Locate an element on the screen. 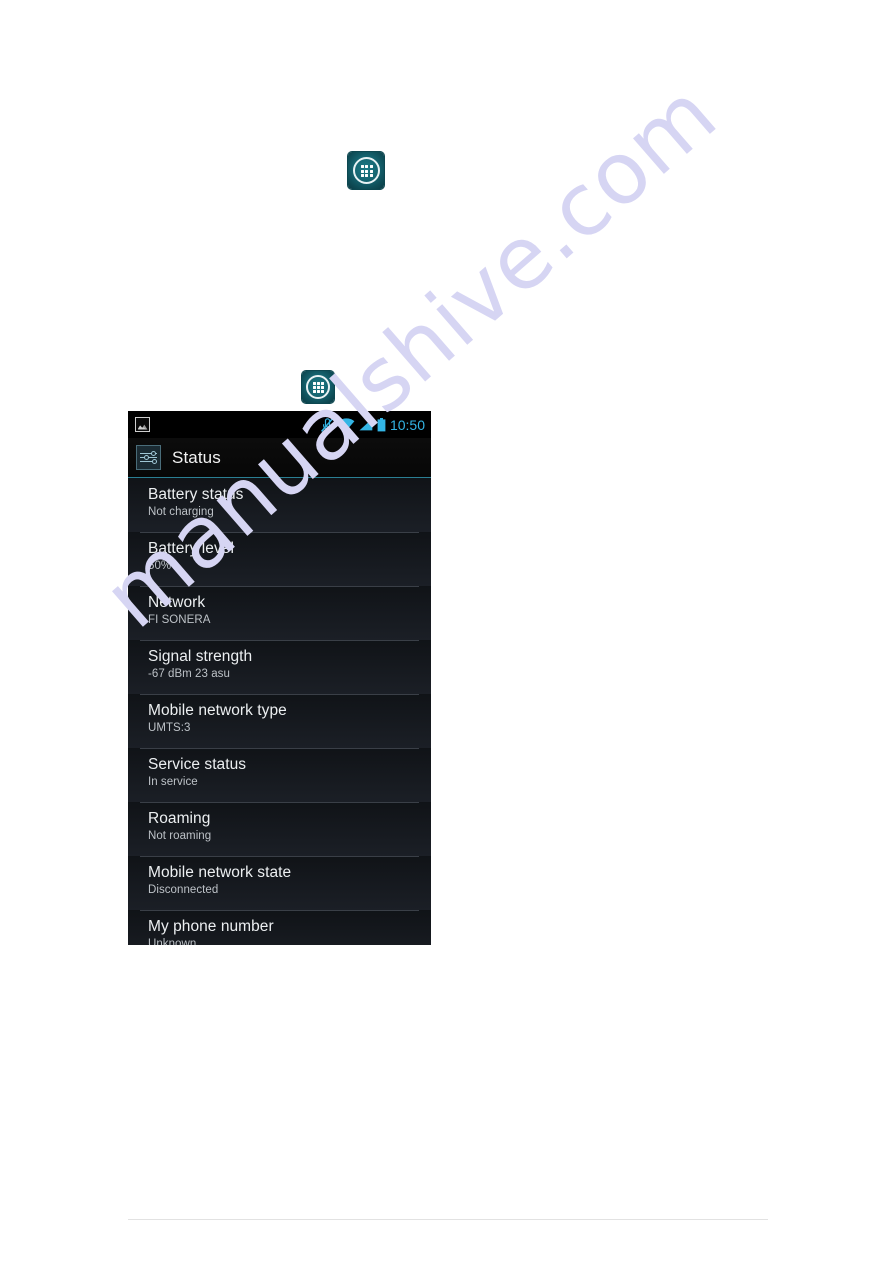 This screenshot has height=1265, width=894. screenshot-image-icon is located at coordinates (142, 424).